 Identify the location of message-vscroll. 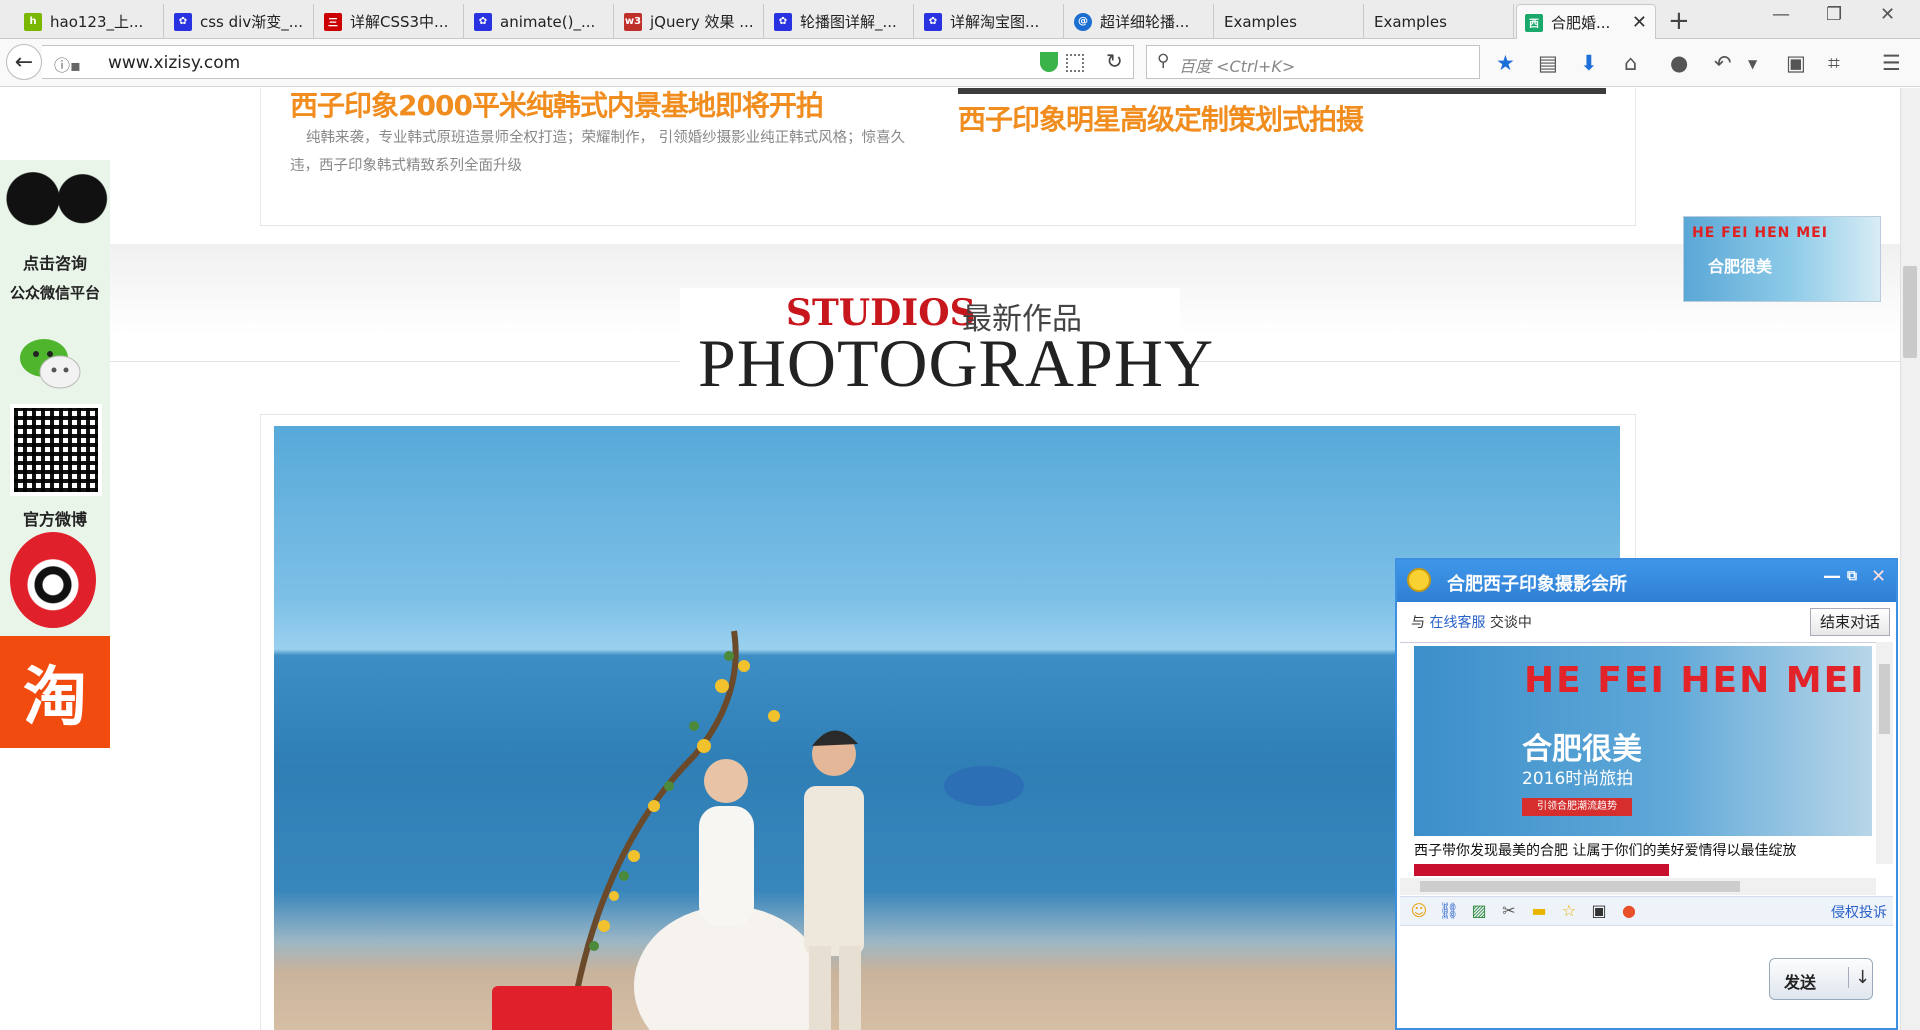
(1884, 753).